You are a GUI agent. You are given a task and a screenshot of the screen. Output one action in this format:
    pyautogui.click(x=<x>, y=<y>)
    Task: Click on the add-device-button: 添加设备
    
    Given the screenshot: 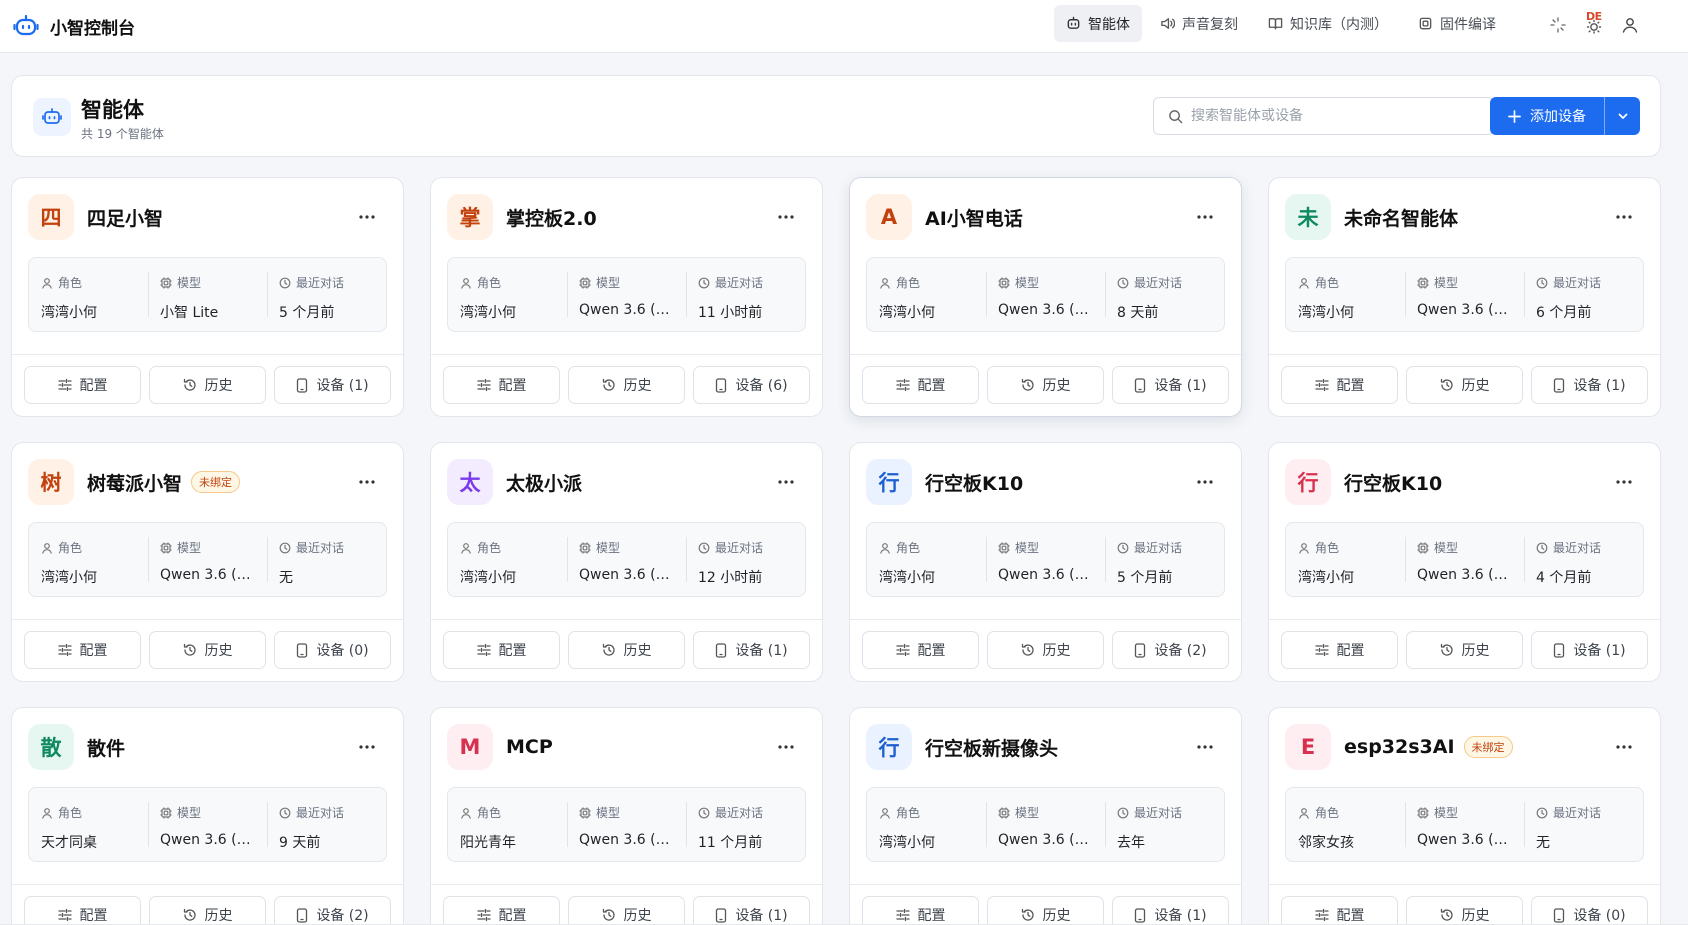 What is the action you would take?
    pyautogui.click(x=1547, y=116)
    